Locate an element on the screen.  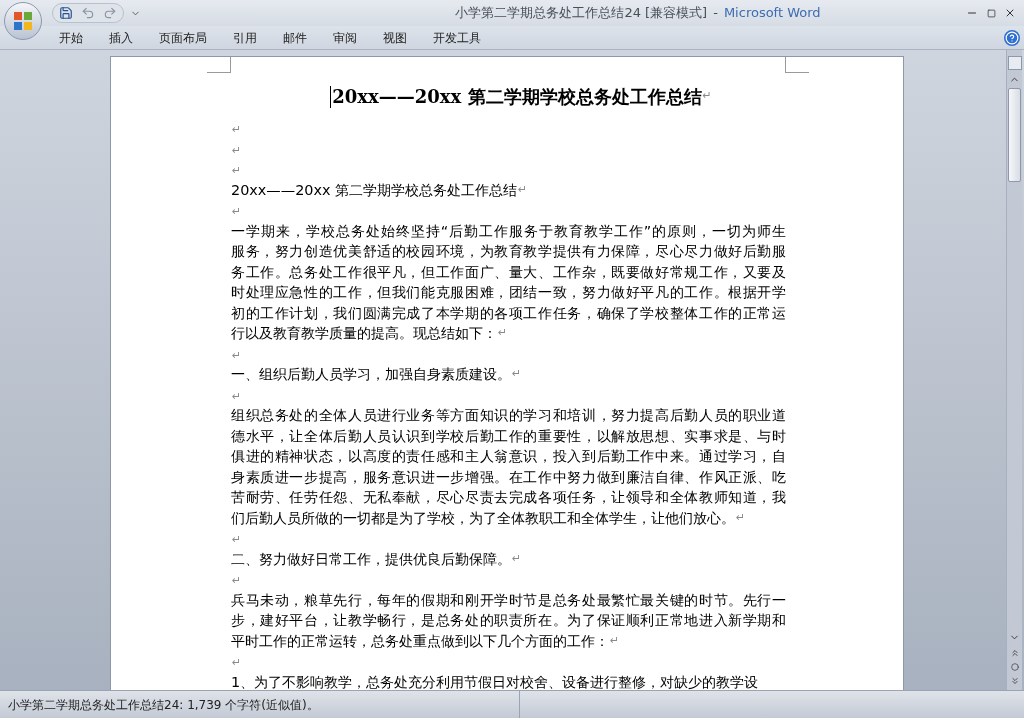
text-line: 们后勤人员所做的一切都是为了学校，为了全体教职工和全体学生，让他们放心。 is located at coordinates (483, 518).